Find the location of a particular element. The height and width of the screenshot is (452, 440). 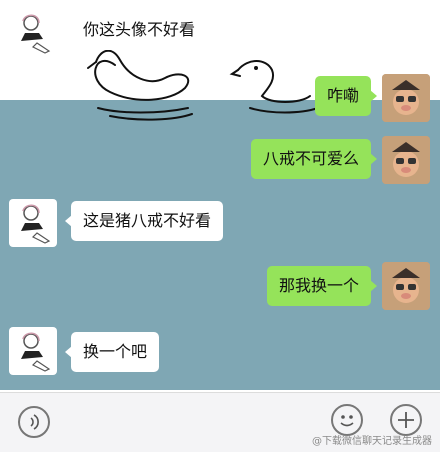

plus-icon is located at coordinates (406, 420).